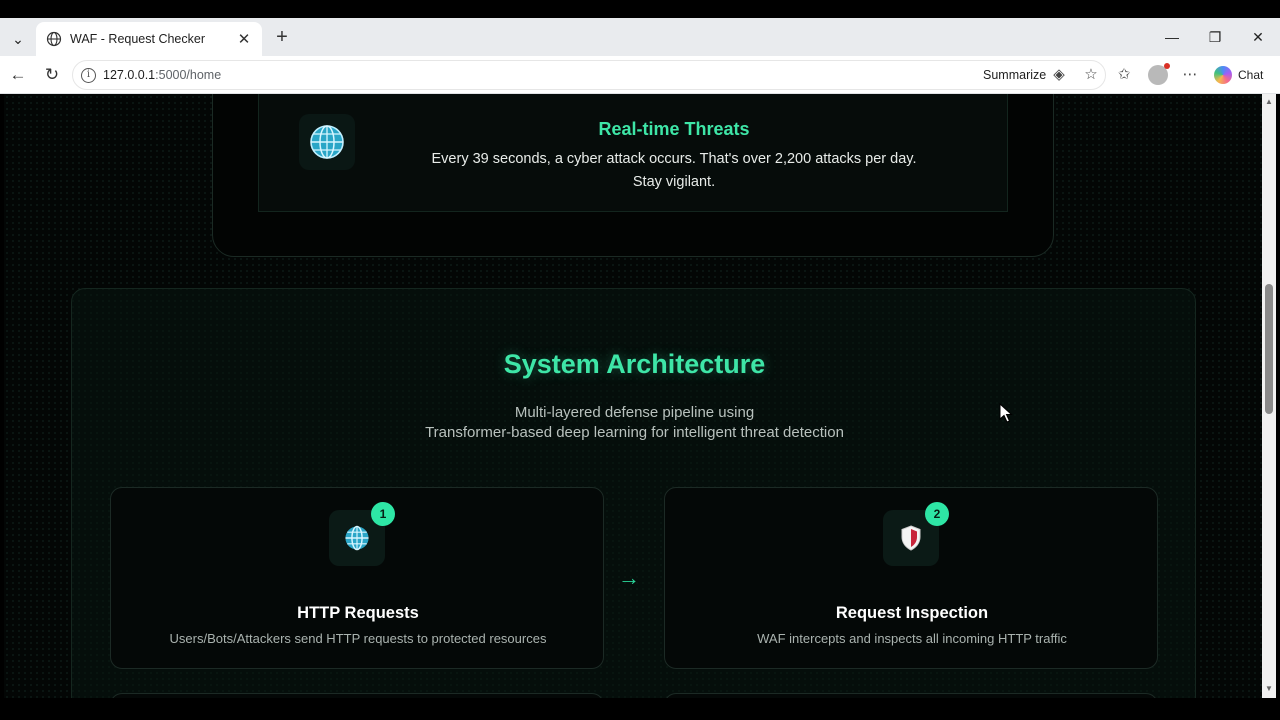 The width and height of the screenshot is (1280, 720). What do you see at coordinates (634, 364) in the screenshot?
I see `section-title: System Architecture` at bounding box center [634, 364].